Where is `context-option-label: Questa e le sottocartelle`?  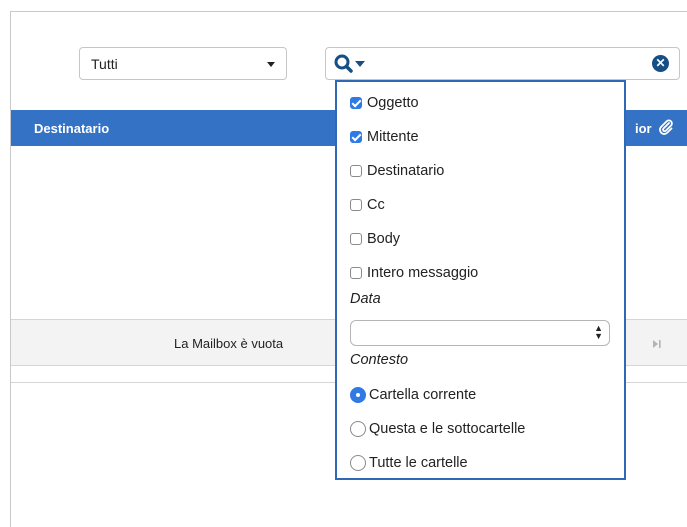
context-option-label: Questa e le sottocartelle is located at coordinates (447, 429).